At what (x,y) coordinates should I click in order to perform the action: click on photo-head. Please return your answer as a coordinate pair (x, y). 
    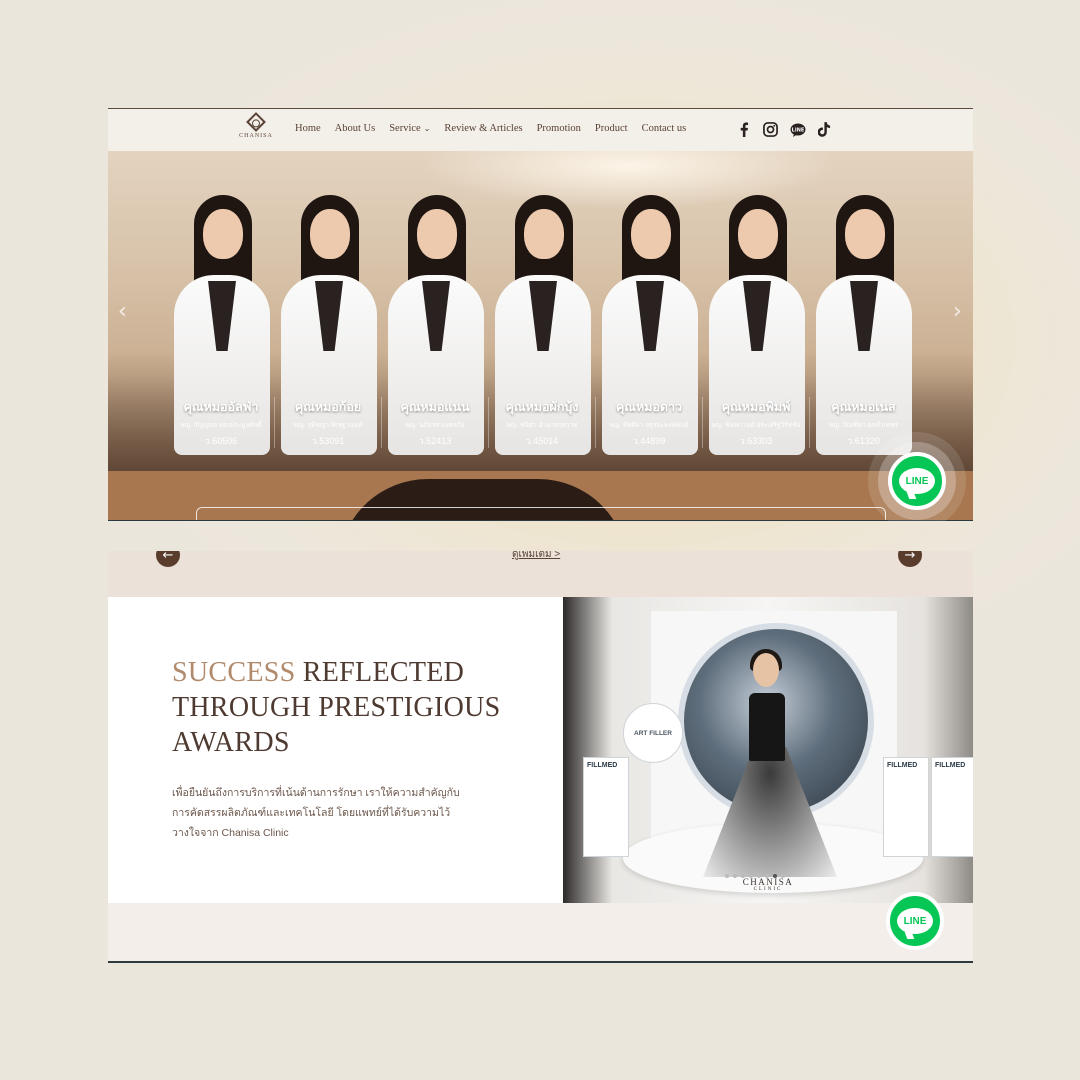
    Looking at the image, I should click on (766, 670).